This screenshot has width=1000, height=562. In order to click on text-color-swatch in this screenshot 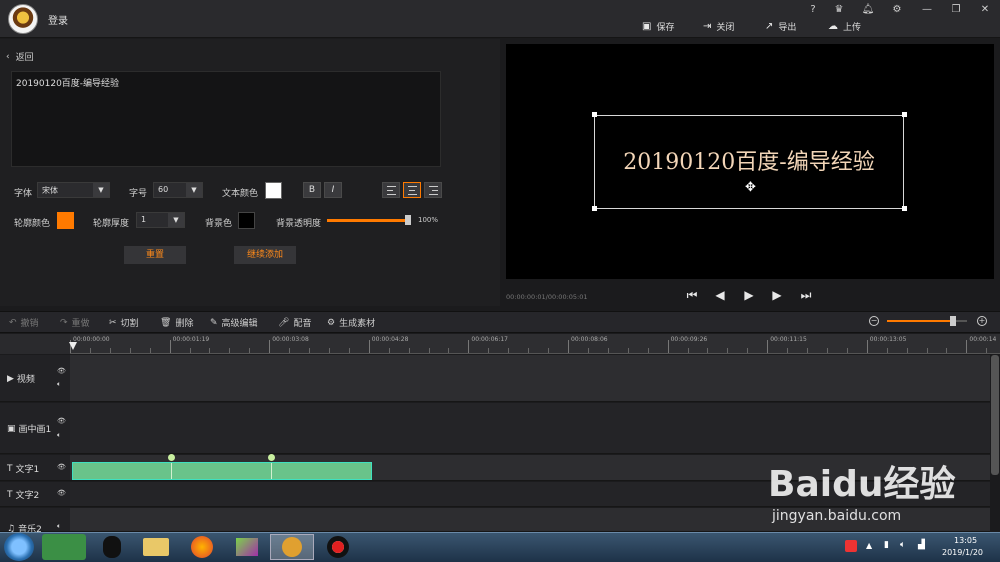, I will do `click(273, 190)`.